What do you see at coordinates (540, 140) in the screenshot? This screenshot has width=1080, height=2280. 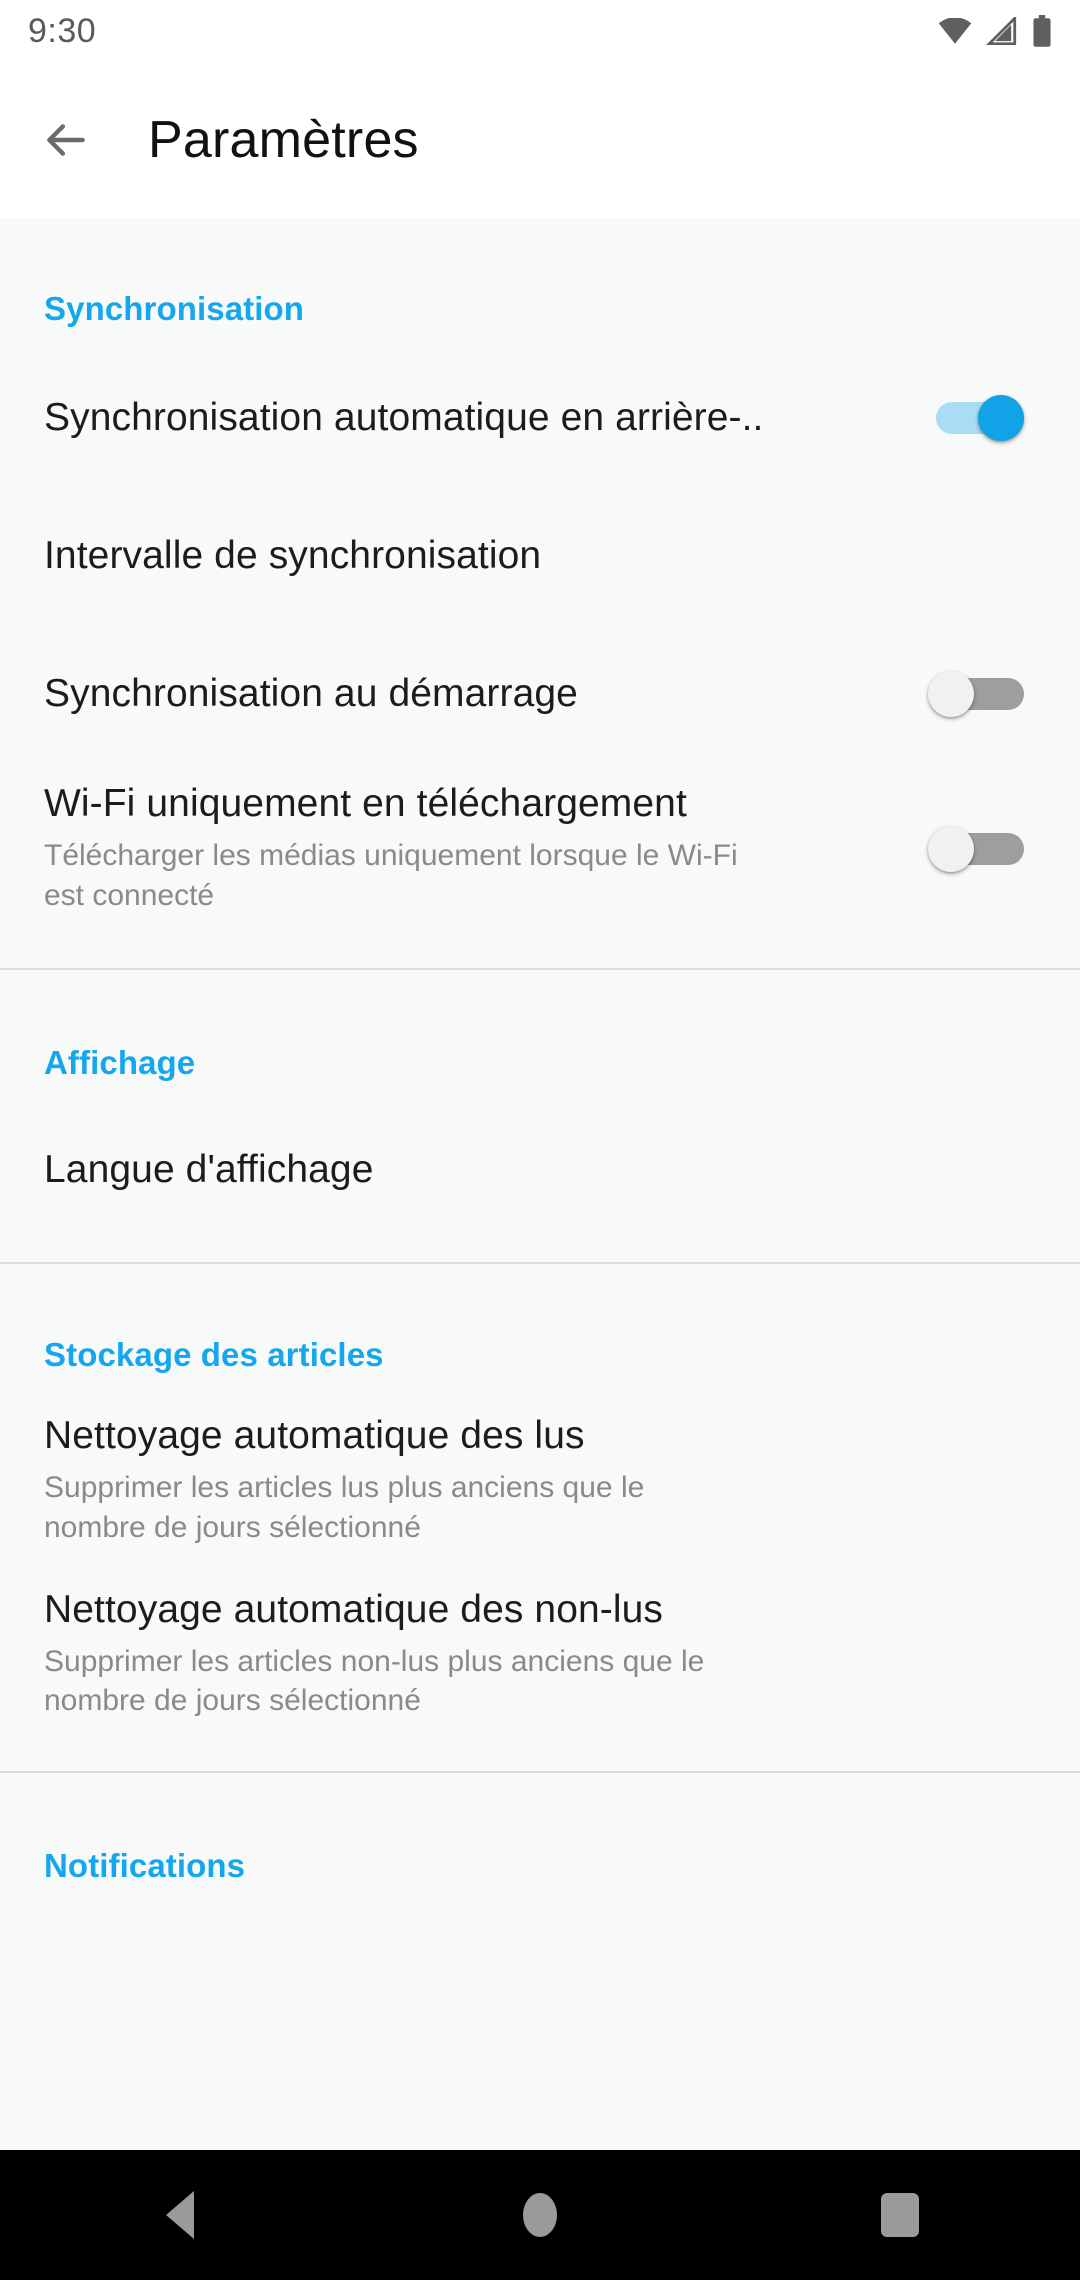 I see `app-bar: Paramètres` at bounding box center [540, 140].